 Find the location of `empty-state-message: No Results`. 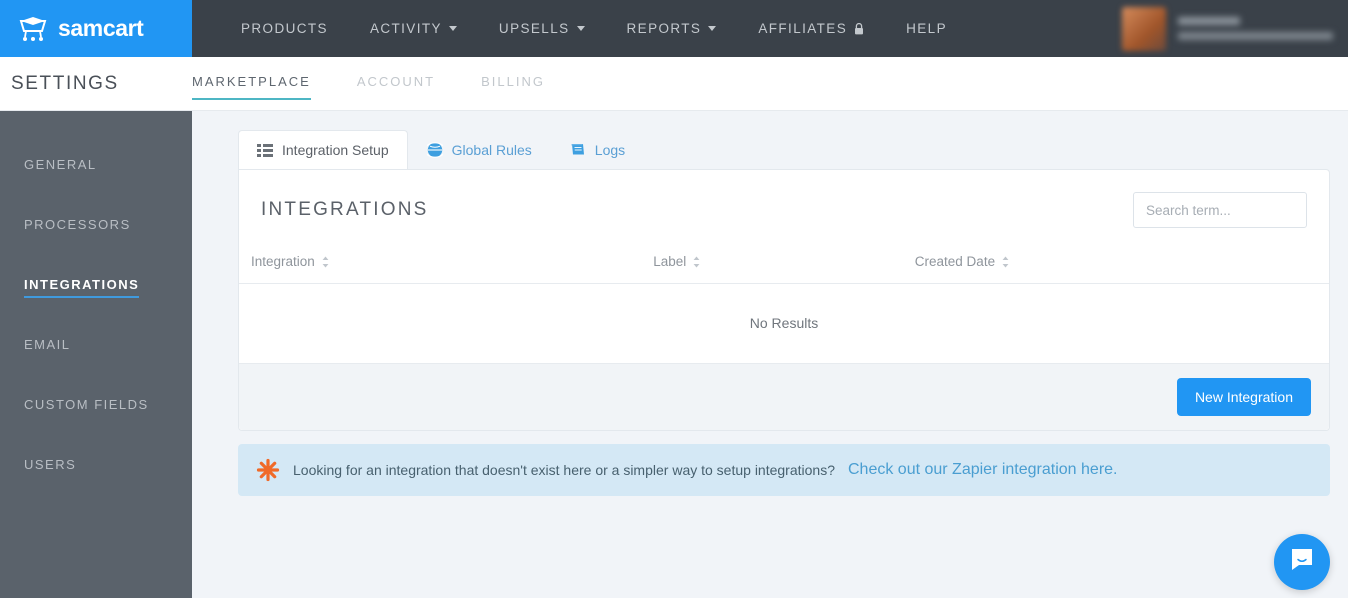

empty-state-message: No Results is located at coordinates (784, 323).